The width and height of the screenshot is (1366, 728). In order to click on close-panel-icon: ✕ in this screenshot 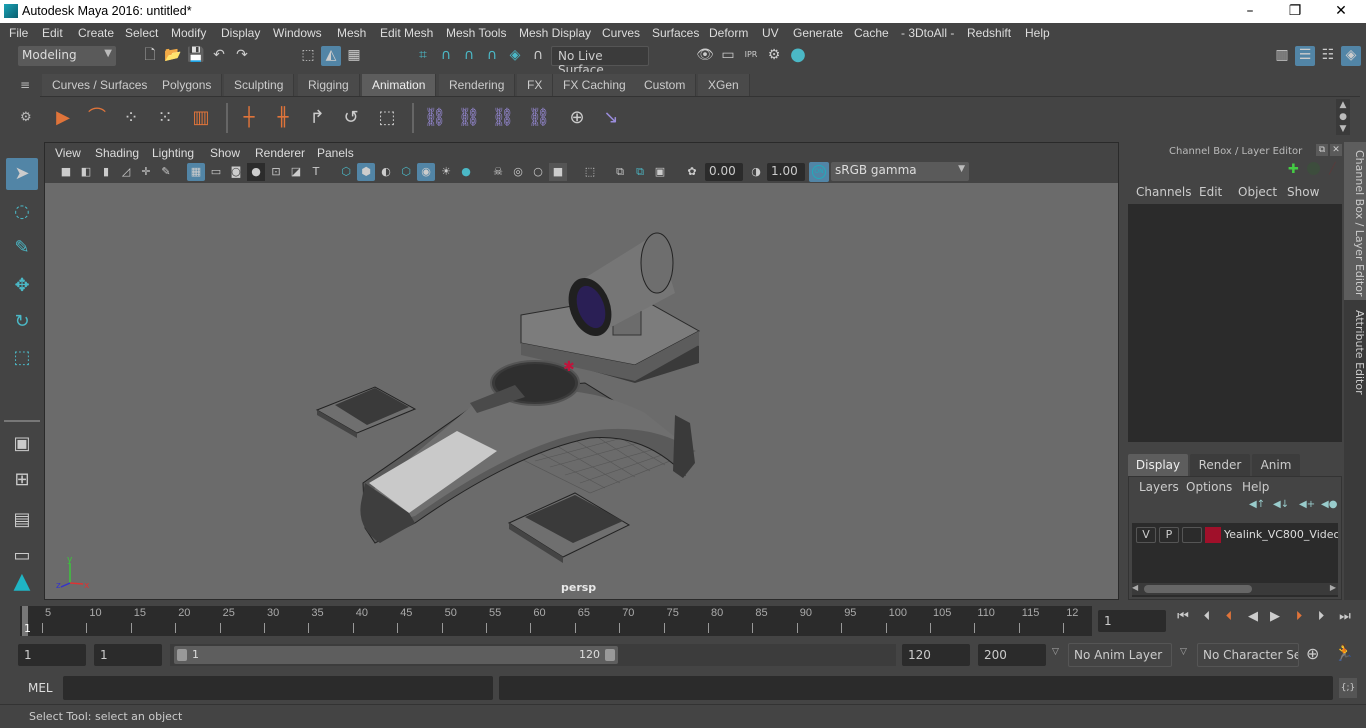, I will do `click(1336, 150)`.